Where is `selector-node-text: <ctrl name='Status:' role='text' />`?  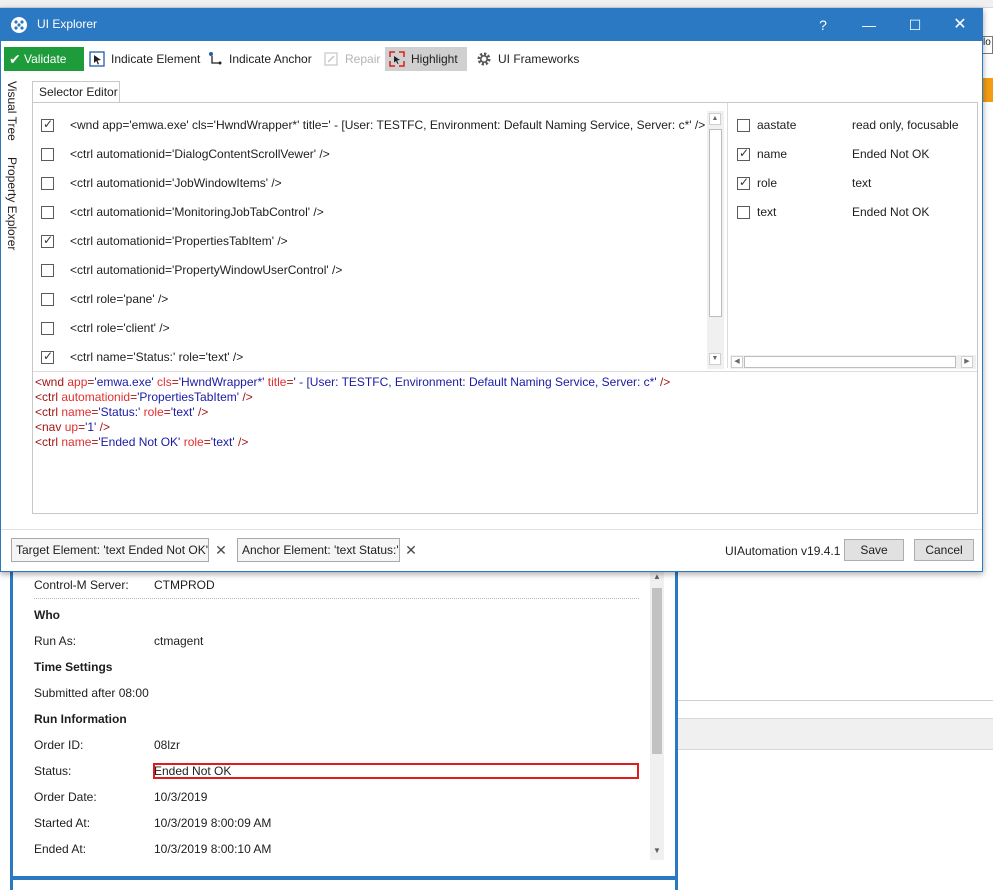 selector-node-text: <ctrl name='Status:' role='text' /> is located at coordinates (157, 357).